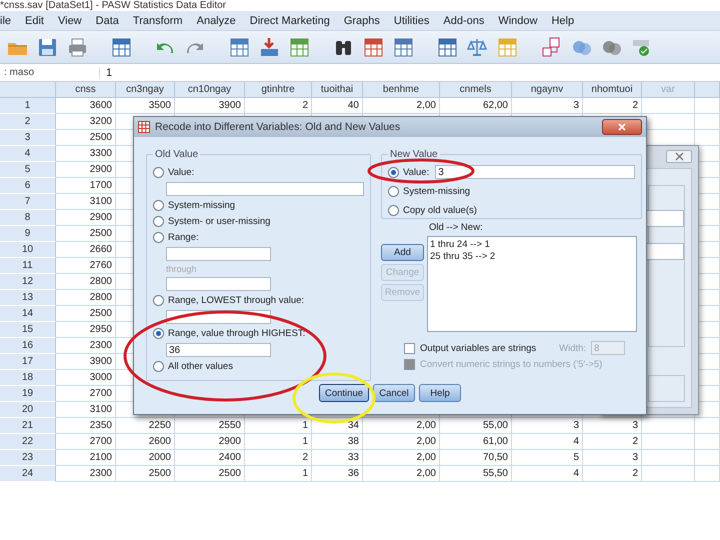  I want to click on column-header: ngaynv, so click(547, 90).